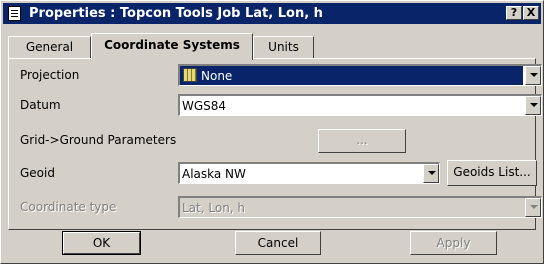 This screenshot has width=544, height=264. I want to click on datum-dropdown-button, so click(533, 105).